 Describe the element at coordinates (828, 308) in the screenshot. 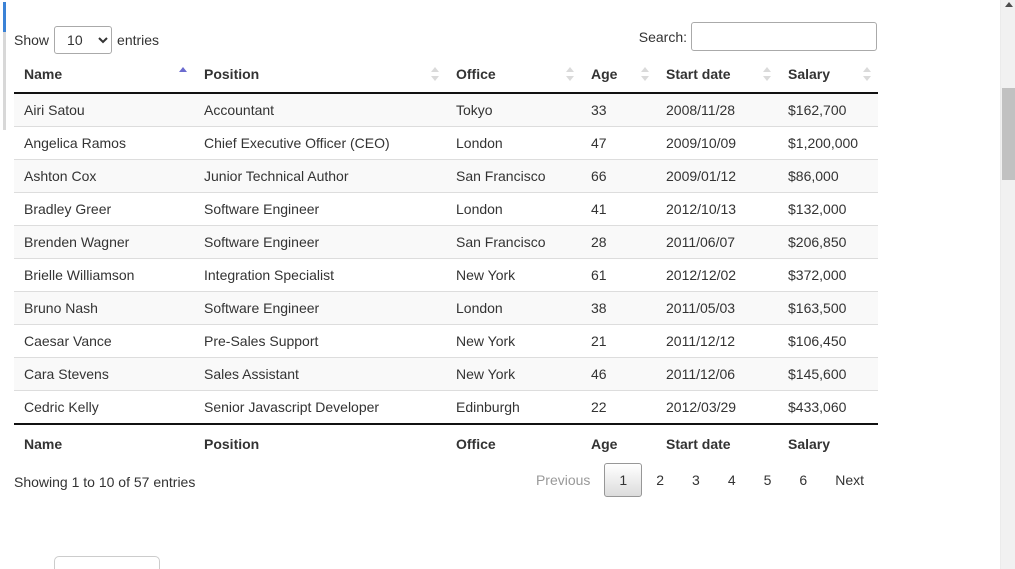

I see `cell-salary: $163,500` at that location.